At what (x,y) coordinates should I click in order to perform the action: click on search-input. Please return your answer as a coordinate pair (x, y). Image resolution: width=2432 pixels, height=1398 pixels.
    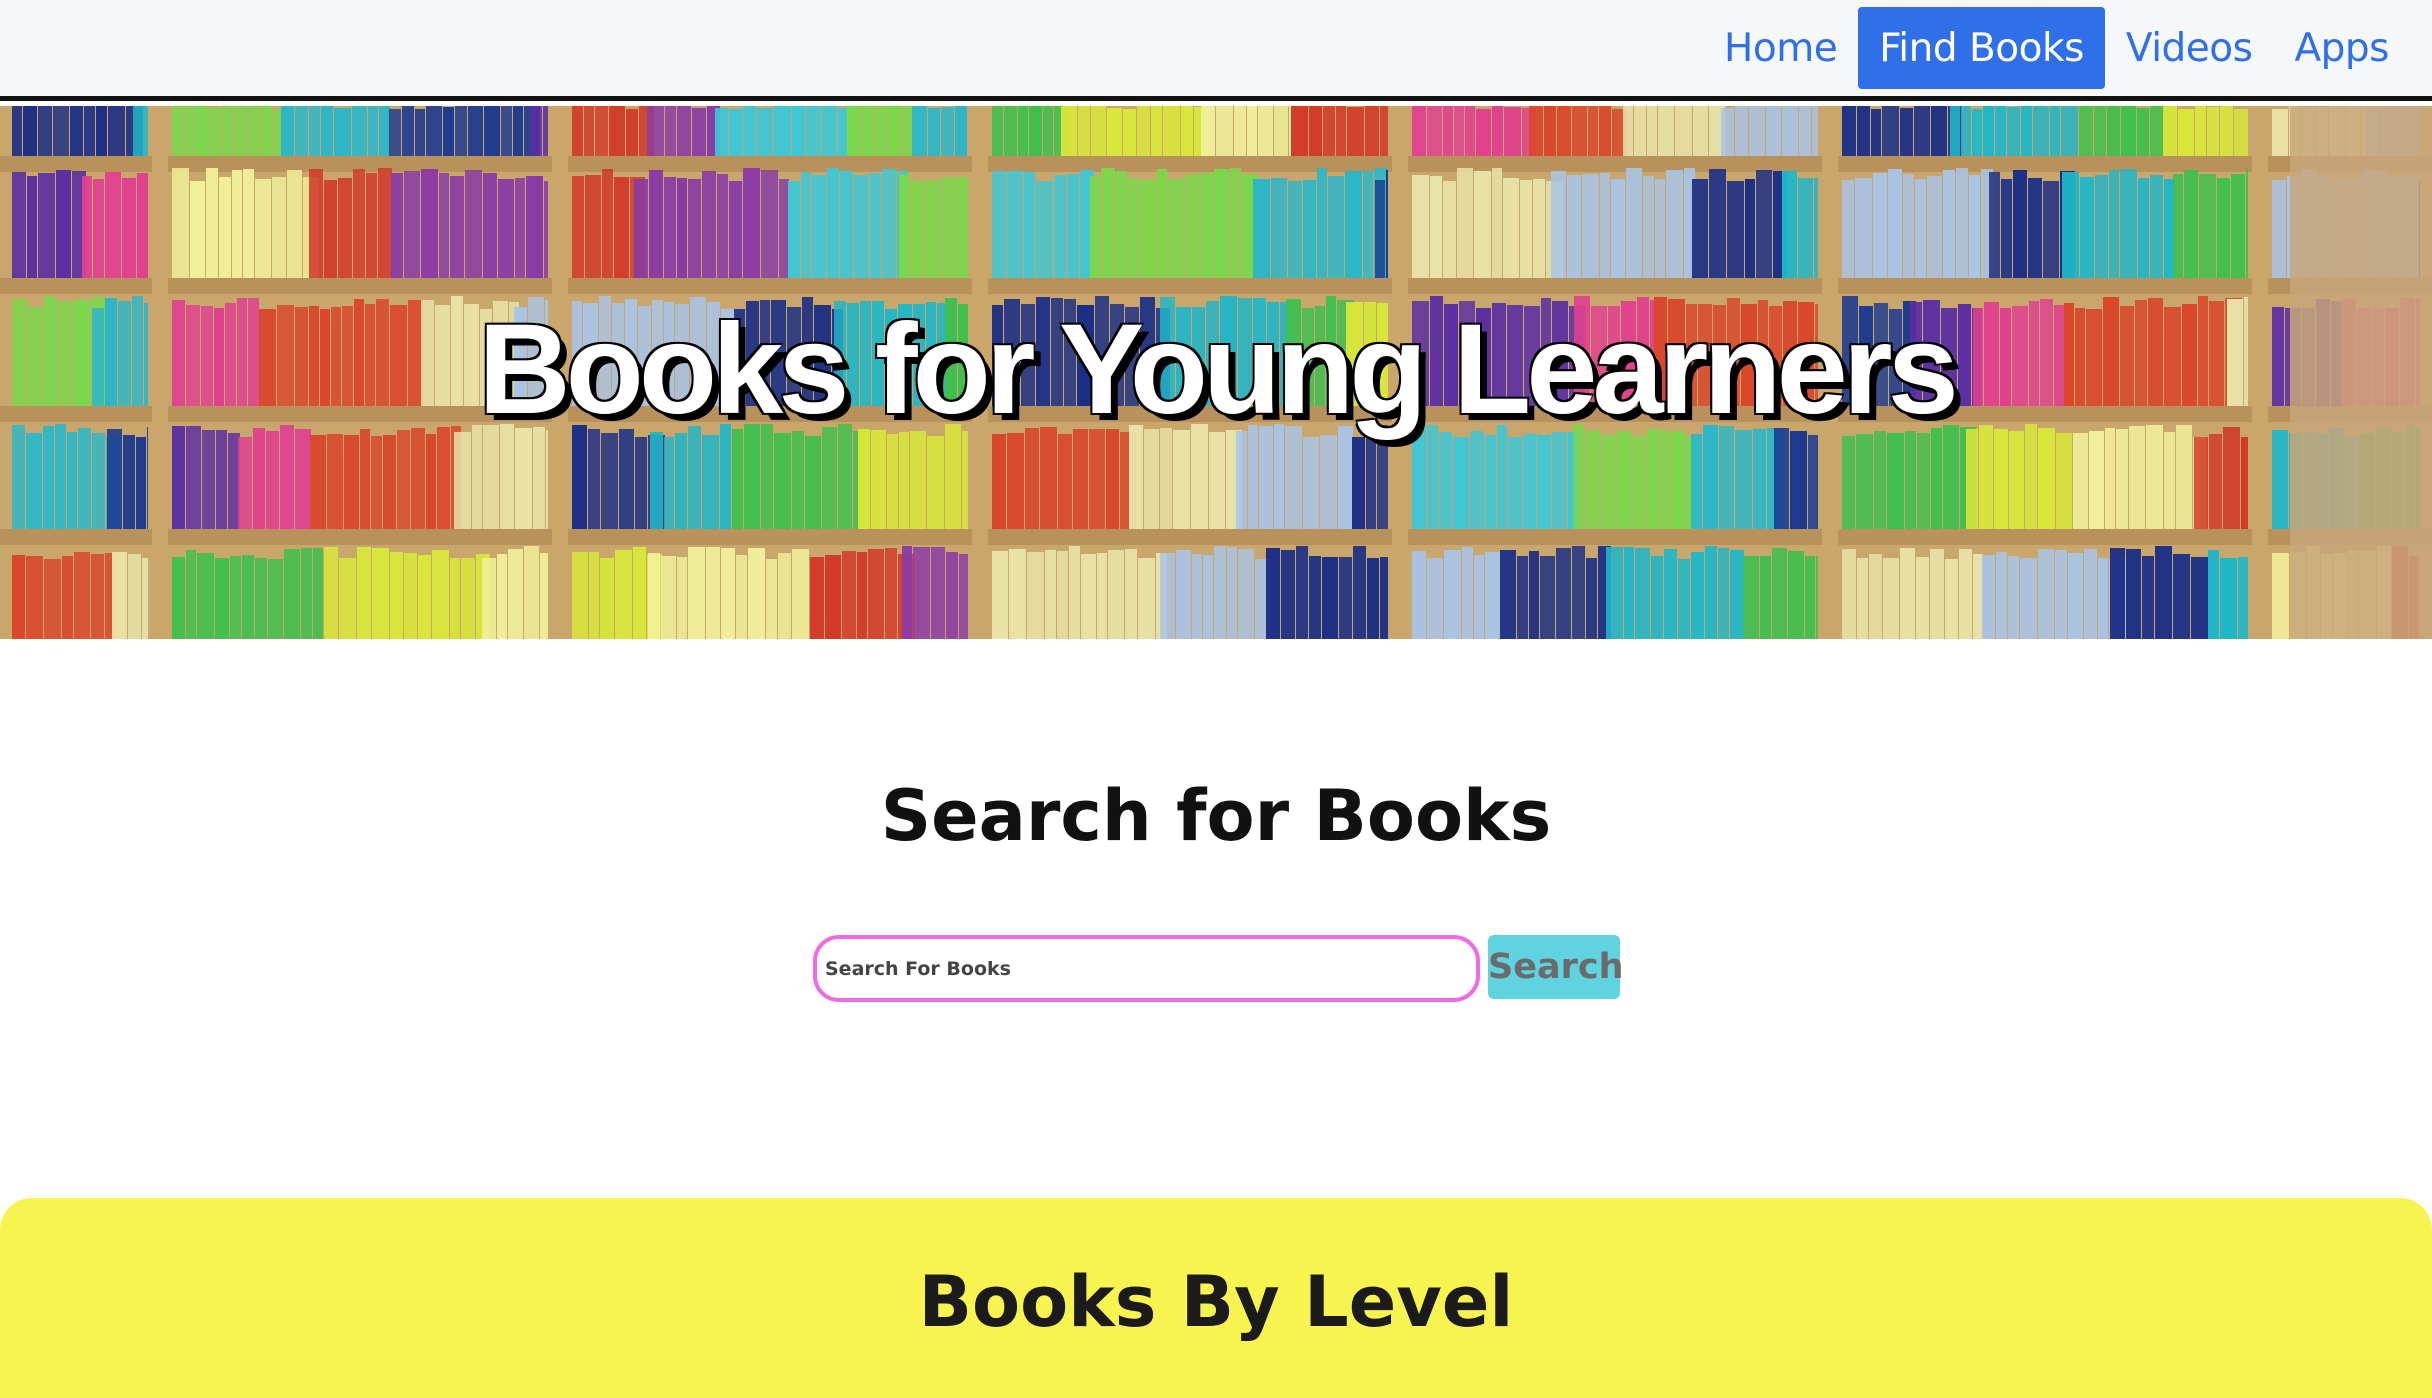
    Looking at the image, I should click on (1146, 968).